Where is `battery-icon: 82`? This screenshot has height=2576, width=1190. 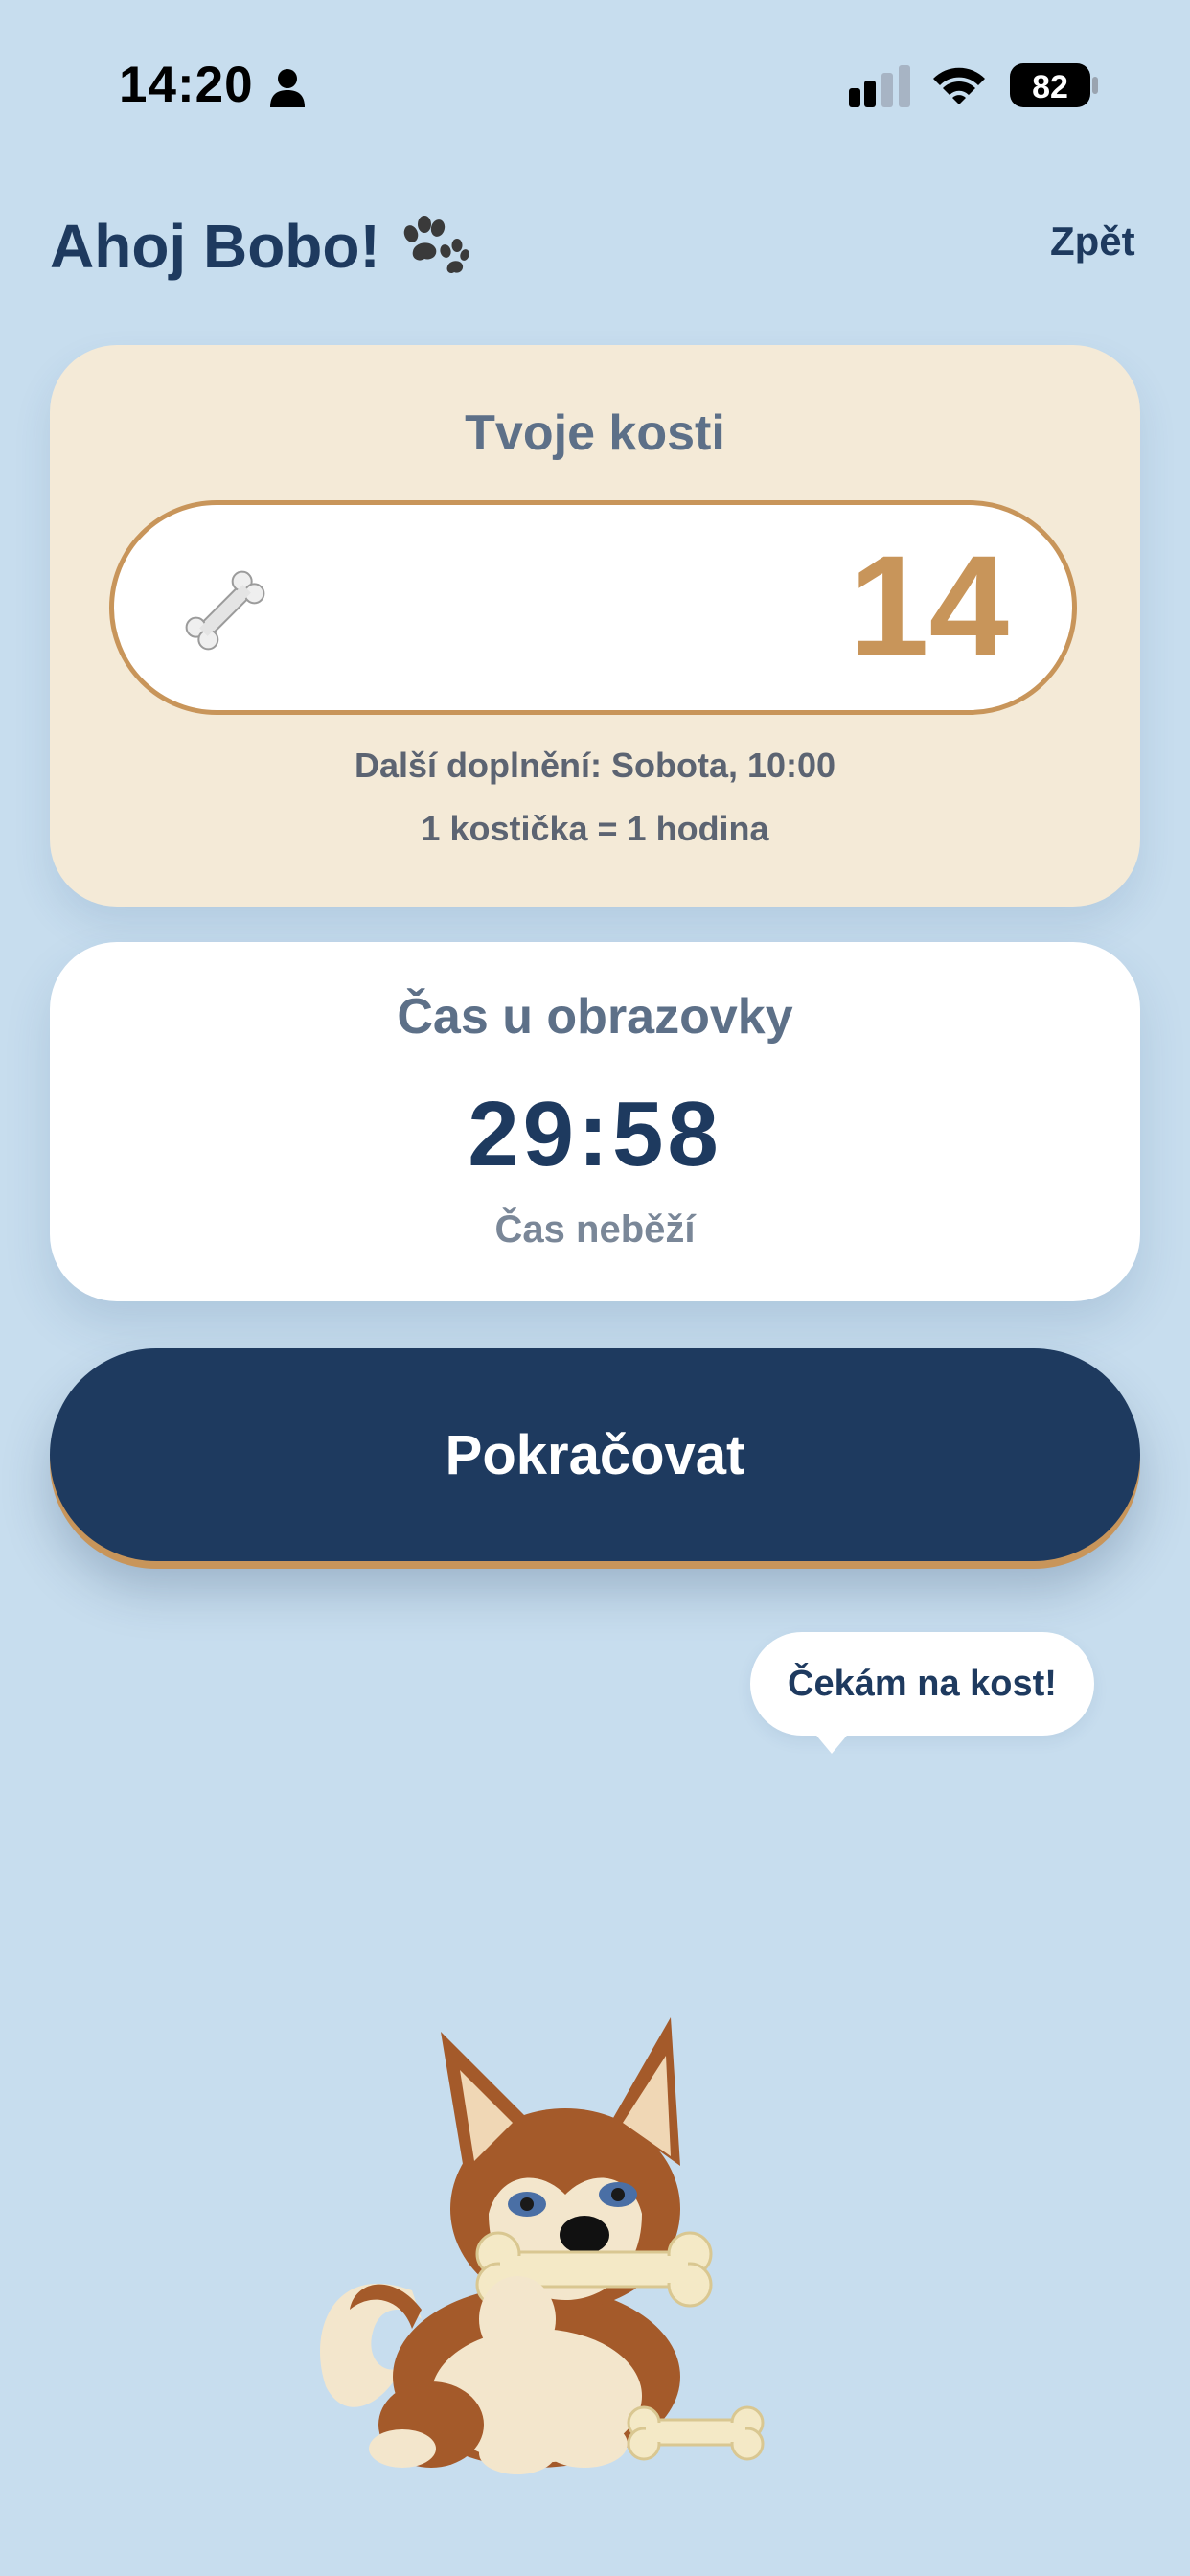
battery-icon: 82 is located at coordinates (1054, 85).